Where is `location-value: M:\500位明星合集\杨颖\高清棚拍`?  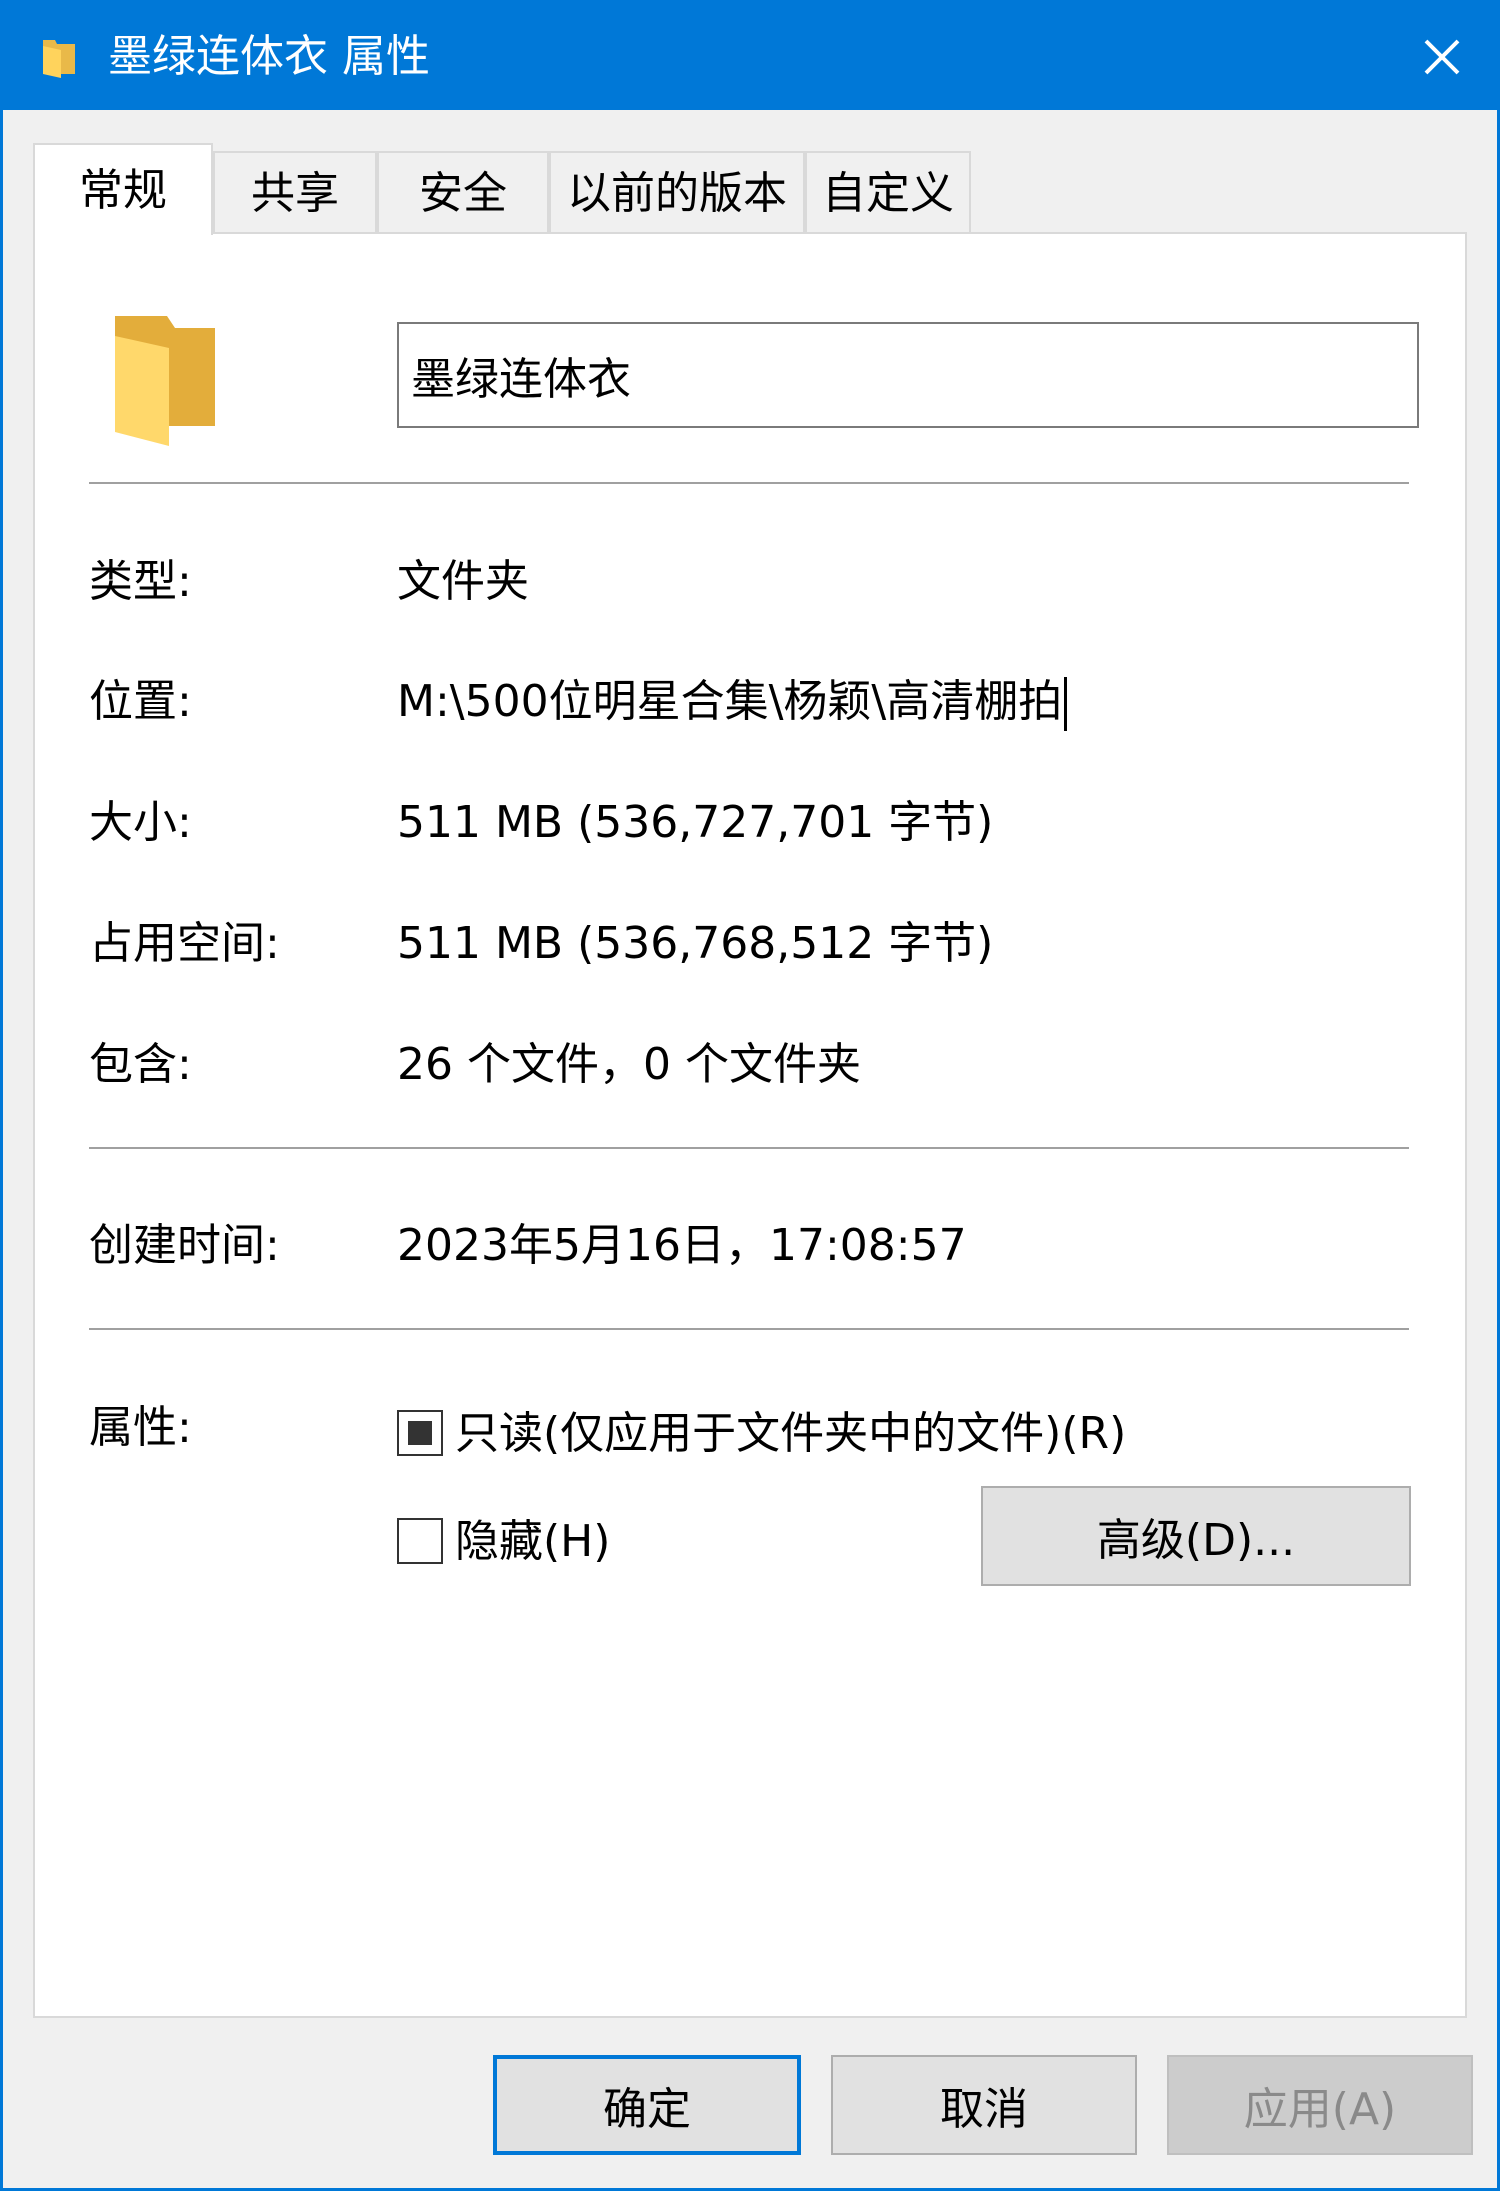
location-value: M:\500位明星合集\杨颖\高清棚拍 is located at coordinates (729, 701).